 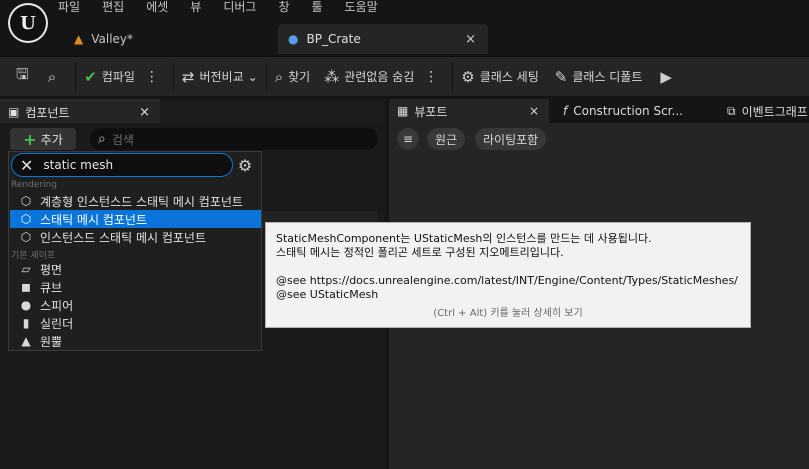 What do you see at coordinates (80, 111) in the screenshot?
I see `components-tab: ▣ 컴포넌트 ×` at bounding box center [80, 111].